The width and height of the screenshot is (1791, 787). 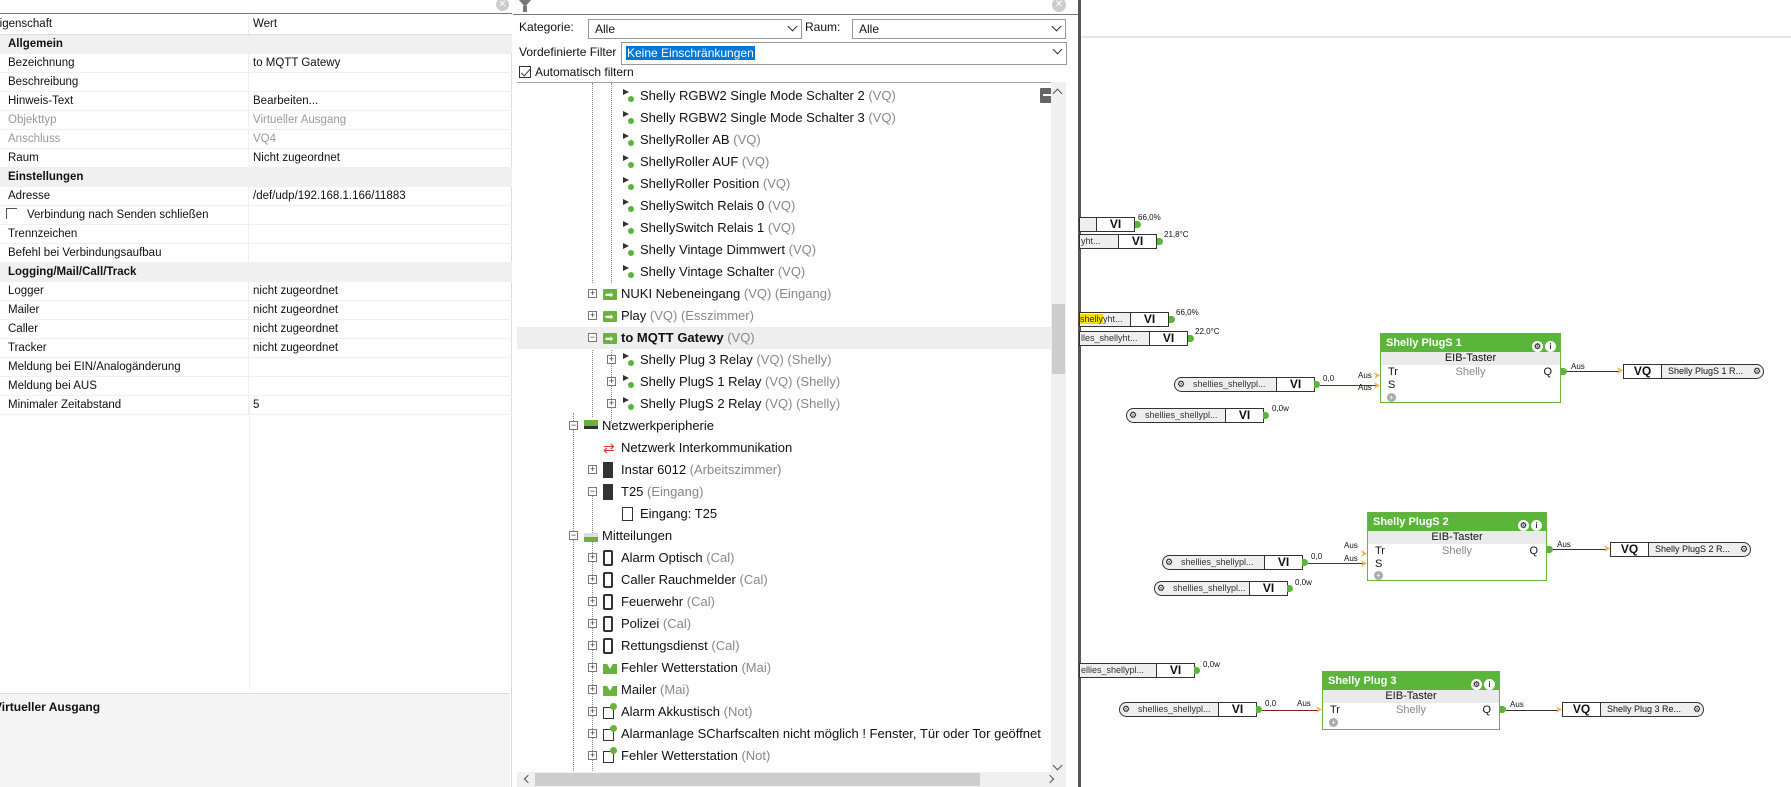 What do you see at coordinates (11, 213) in the screenshot?
I see `checkbox-unchecked-icon` at bounding box center [11, 213].